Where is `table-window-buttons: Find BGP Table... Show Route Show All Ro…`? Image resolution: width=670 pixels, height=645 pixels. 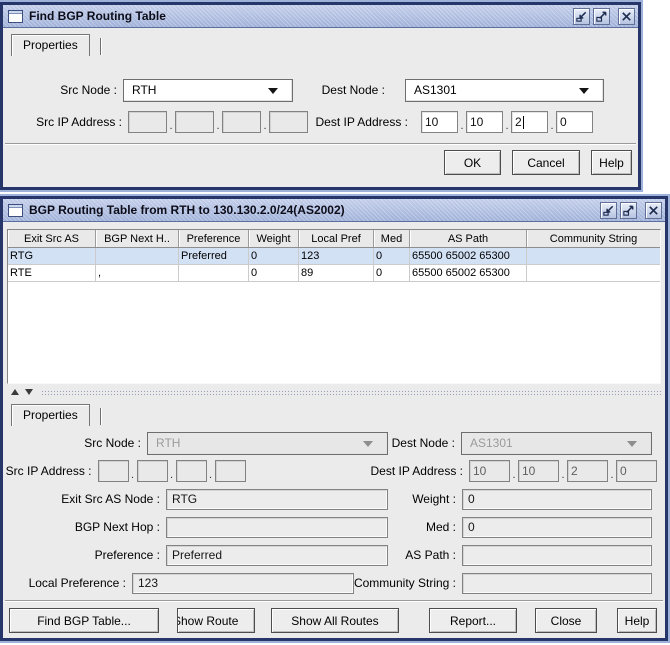 table-window-buttons: Find BGP Table... Show Route Show All Ro… is located at coordinates (334, 620).